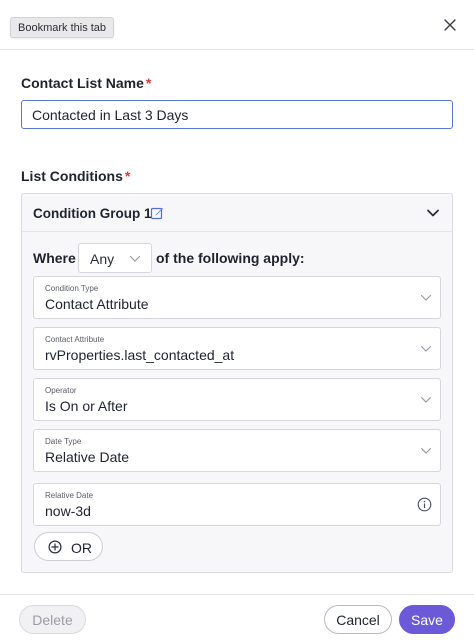 The height and width of the screenshot is (641, 474). What do you see at coordinates (54, 258) in the screenshot?
I see `where-label: Where` at bounding box center [54, 258].